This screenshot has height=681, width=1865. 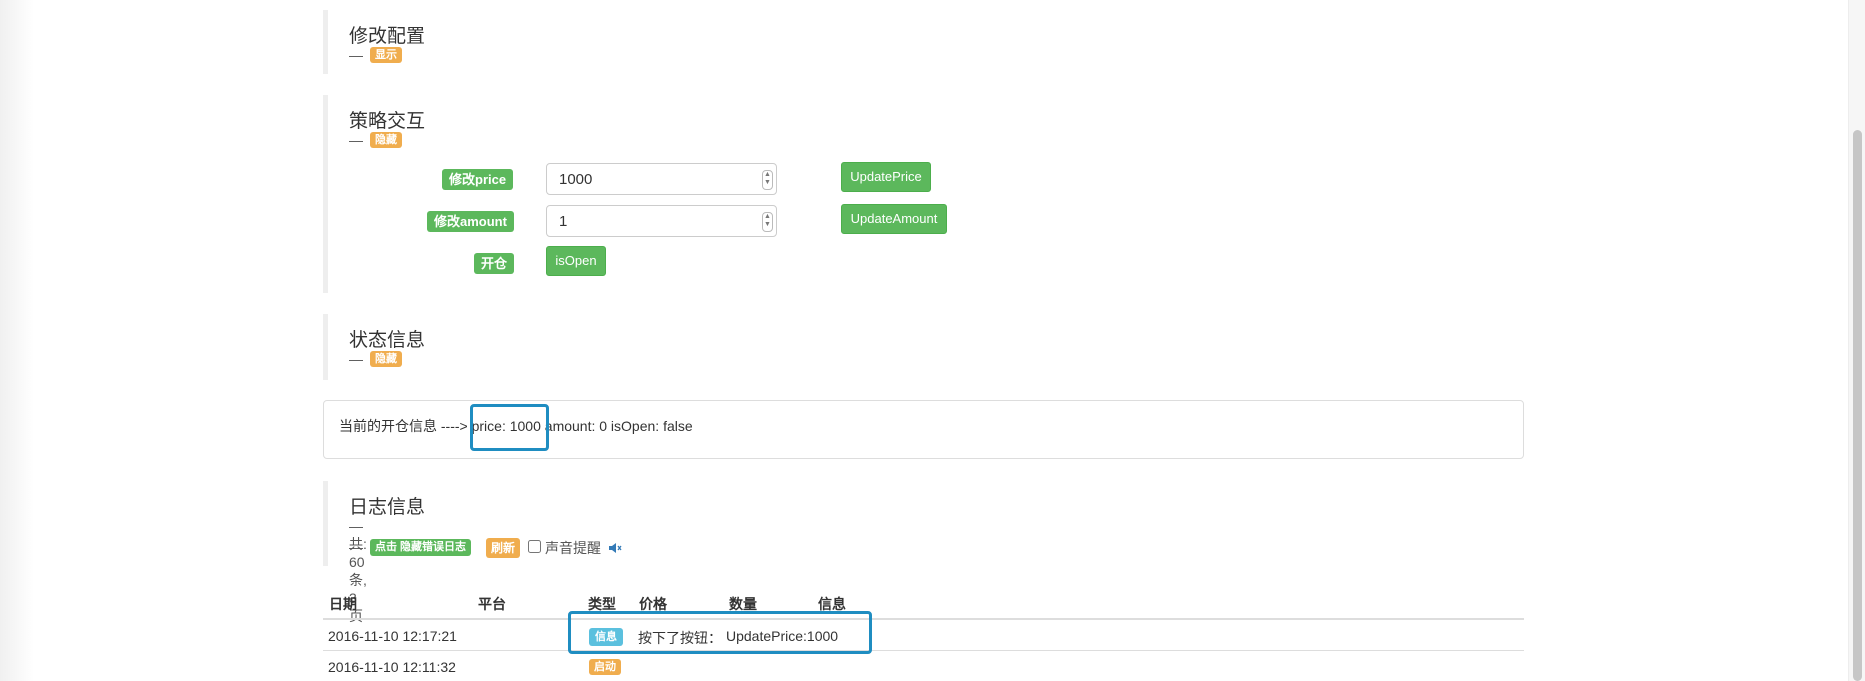 What do you see at coordinates (605, 667) in the screenshot?
I see `row-type-badge: 启动` at bounding box center [605, 667].